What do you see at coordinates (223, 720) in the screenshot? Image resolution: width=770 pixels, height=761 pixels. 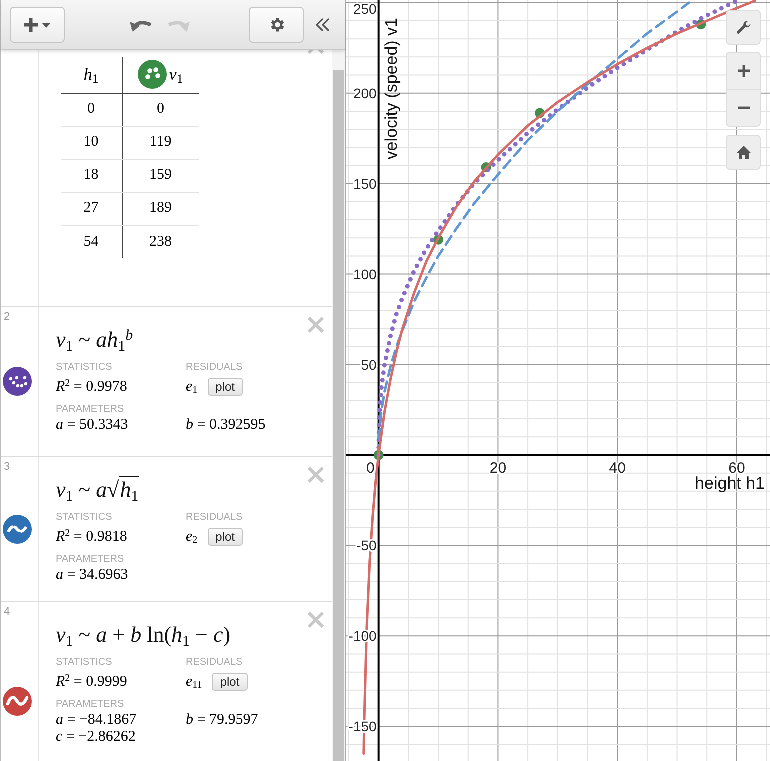 I see `parameter-value: b = 79.9597` at bounding box center [223, 720].